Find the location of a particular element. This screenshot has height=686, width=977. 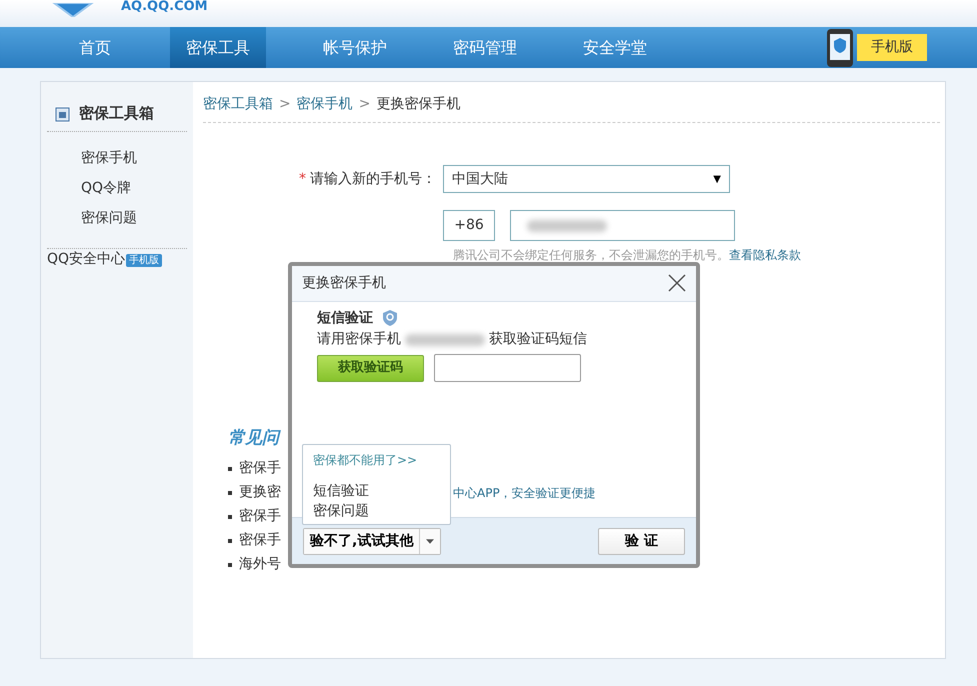

mobile-version-tag: 手机版 is located at coordinates (892, 47).